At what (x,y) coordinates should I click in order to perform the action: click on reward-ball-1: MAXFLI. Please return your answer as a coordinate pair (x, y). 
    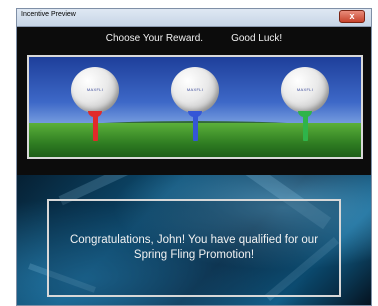
    Looking at the image, I should click on (96, 107).